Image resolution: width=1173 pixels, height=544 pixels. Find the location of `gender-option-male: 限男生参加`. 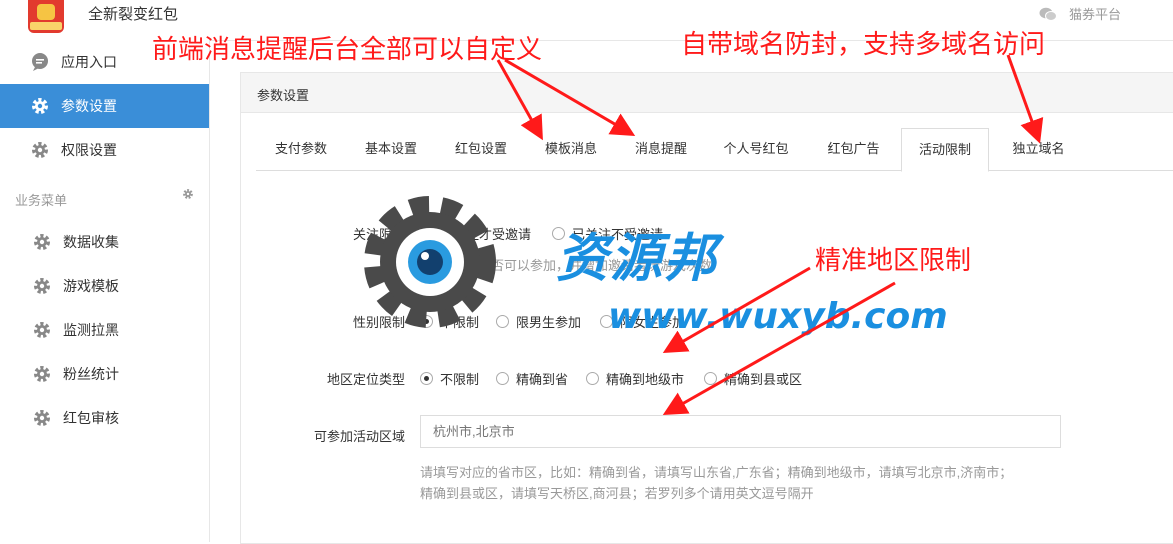

gender-option-male: 限男生参加 is located at coordinates (538, 321).